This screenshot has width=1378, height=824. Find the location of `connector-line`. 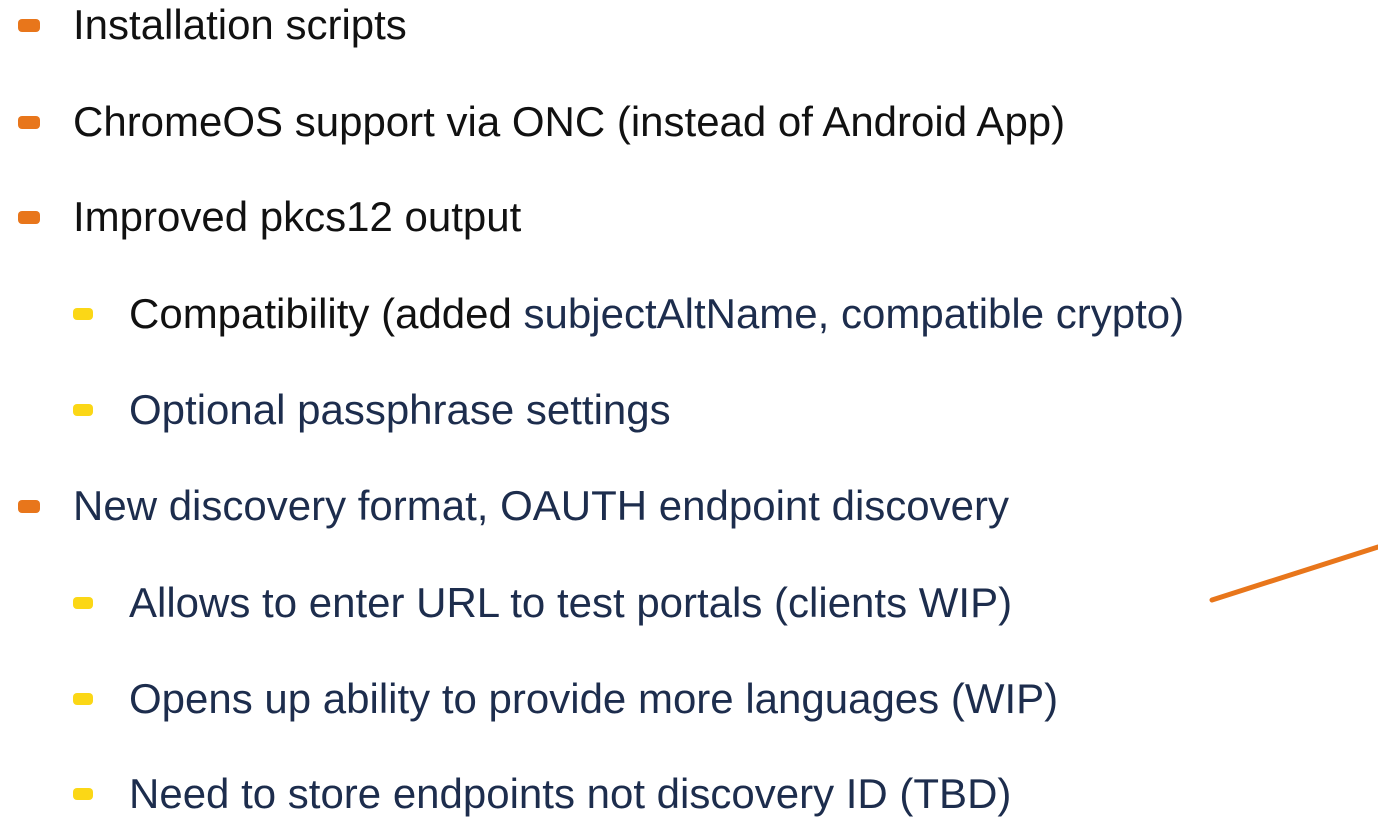

connector-line is located at coordinates (1293, 573).